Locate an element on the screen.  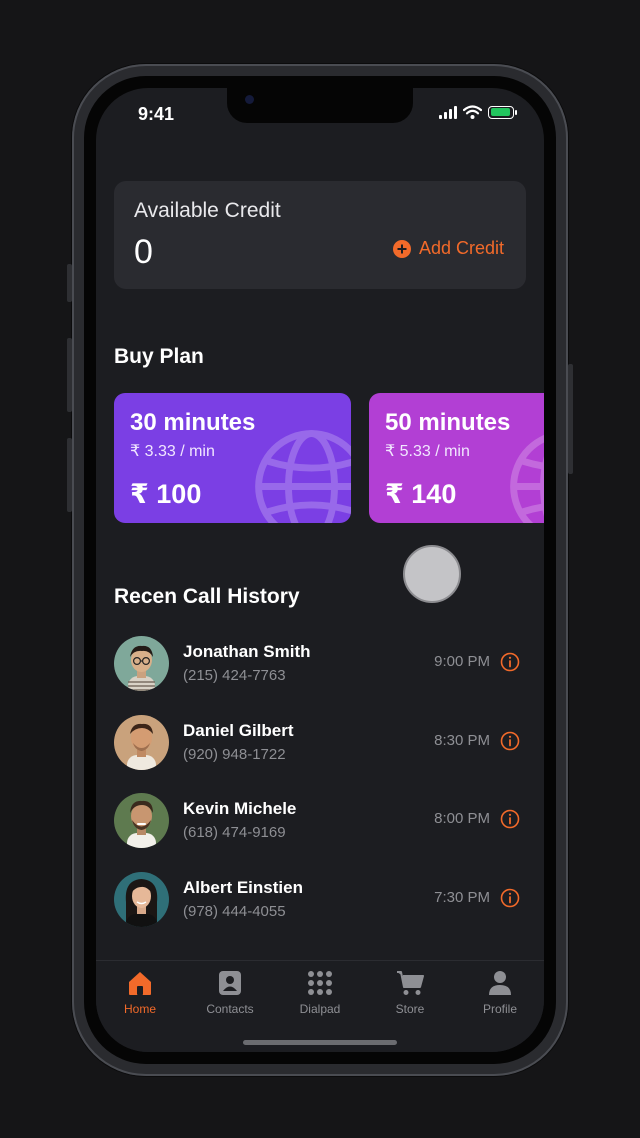
caller-phone: (920) 948-1722 is located at coordinates (234, 754).